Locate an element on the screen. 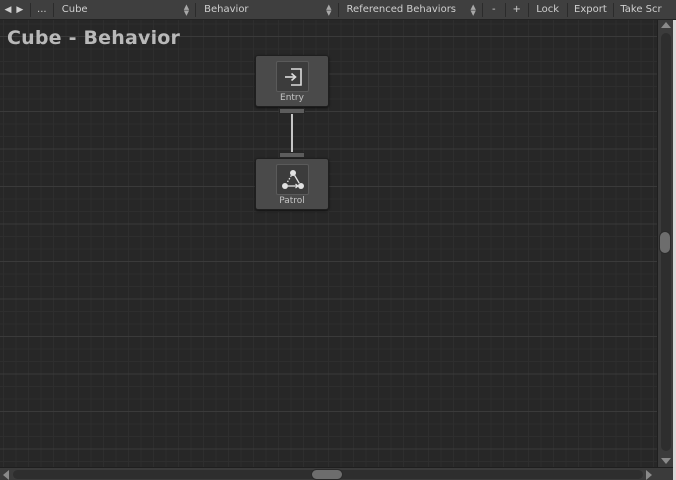 Image resolution: width=676 pixels, height=480 pixels. nav-buttons: ◀ ▶ is located at coordinates (14, 9).